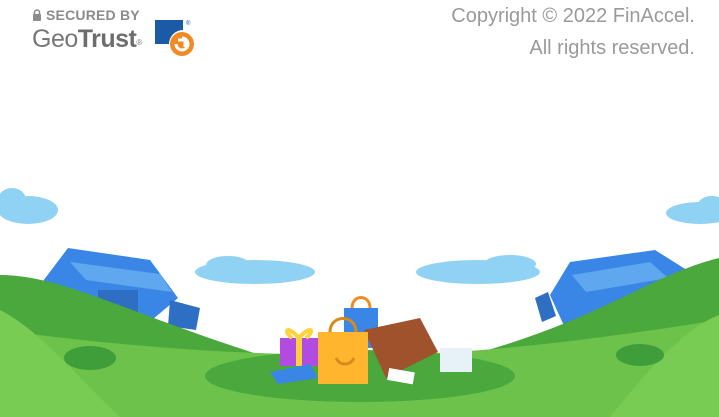 This screenshot has height=417, width=719. I want to click on copyright-text: Copyright © 2022 FinAccel., so click(573, 16).